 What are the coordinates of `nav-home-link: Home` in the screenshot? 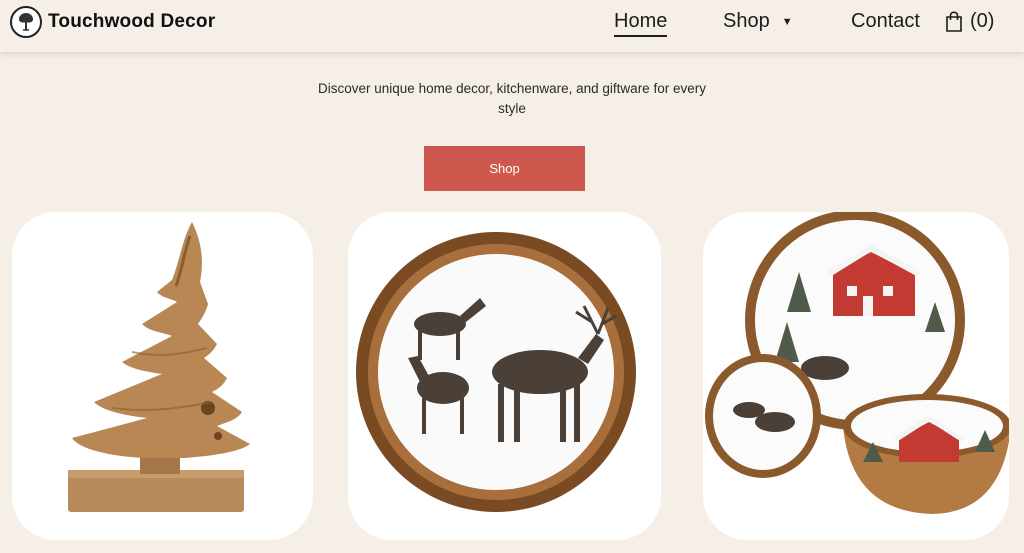 It's located at (641, 23).